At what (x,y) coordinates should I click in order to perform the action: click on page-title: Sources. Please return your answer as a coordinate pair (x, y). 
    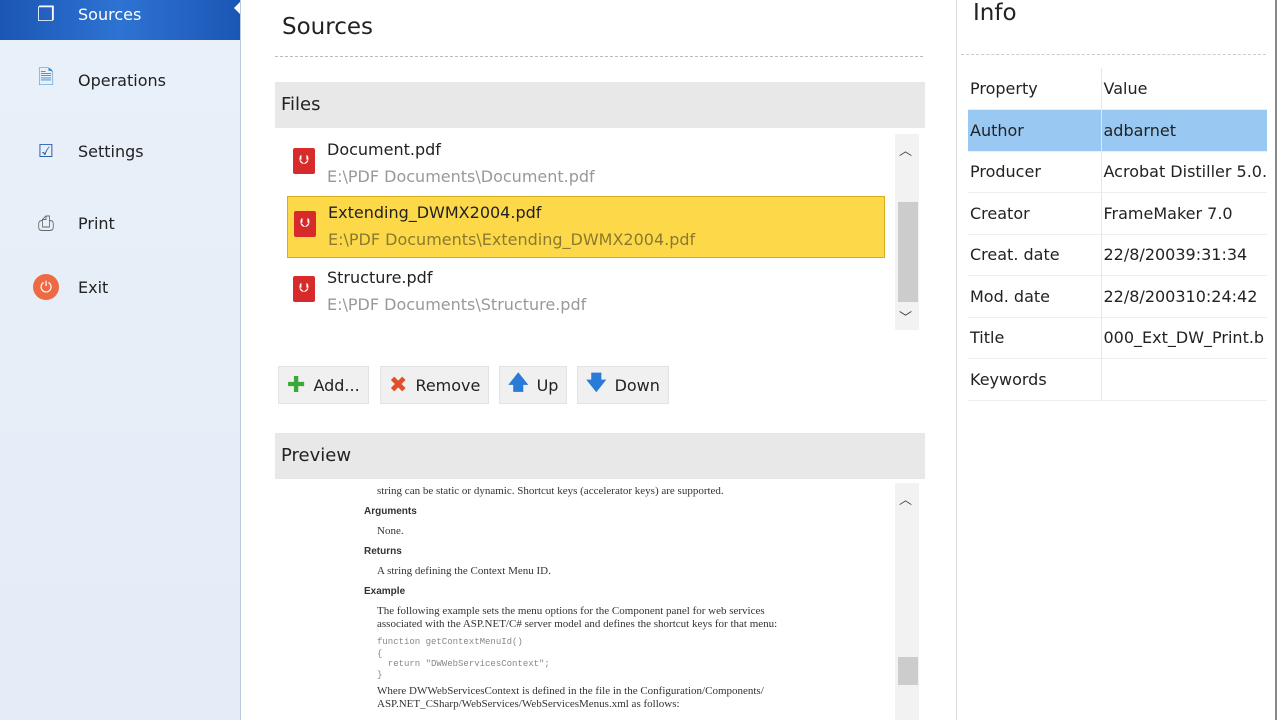
    Looking at the image, I should click on (327, 27).